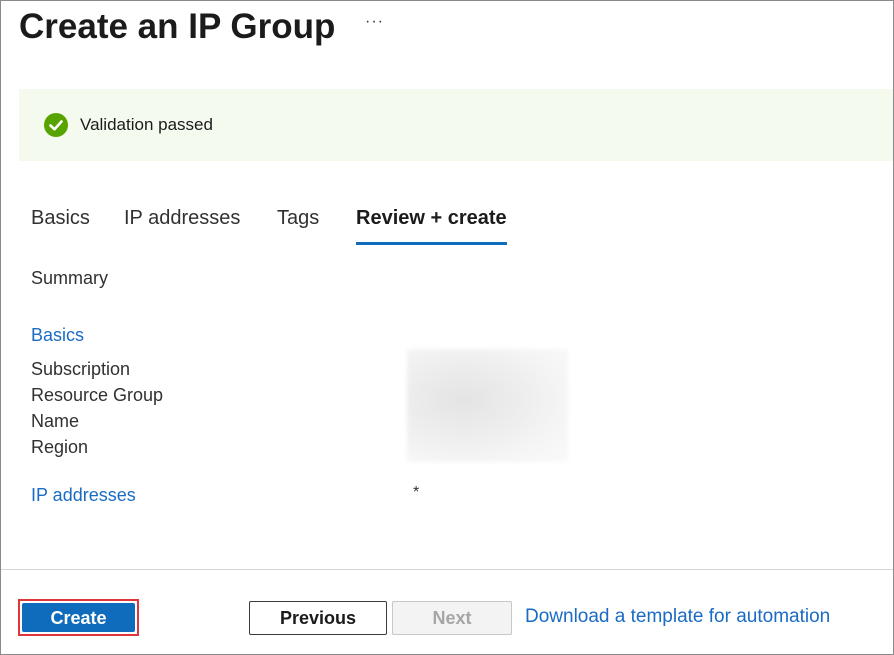  What do you see at coordinates (298, 218) in the screenshot?
I see `tab-tags: Tags` at bounding box center [298, 218].